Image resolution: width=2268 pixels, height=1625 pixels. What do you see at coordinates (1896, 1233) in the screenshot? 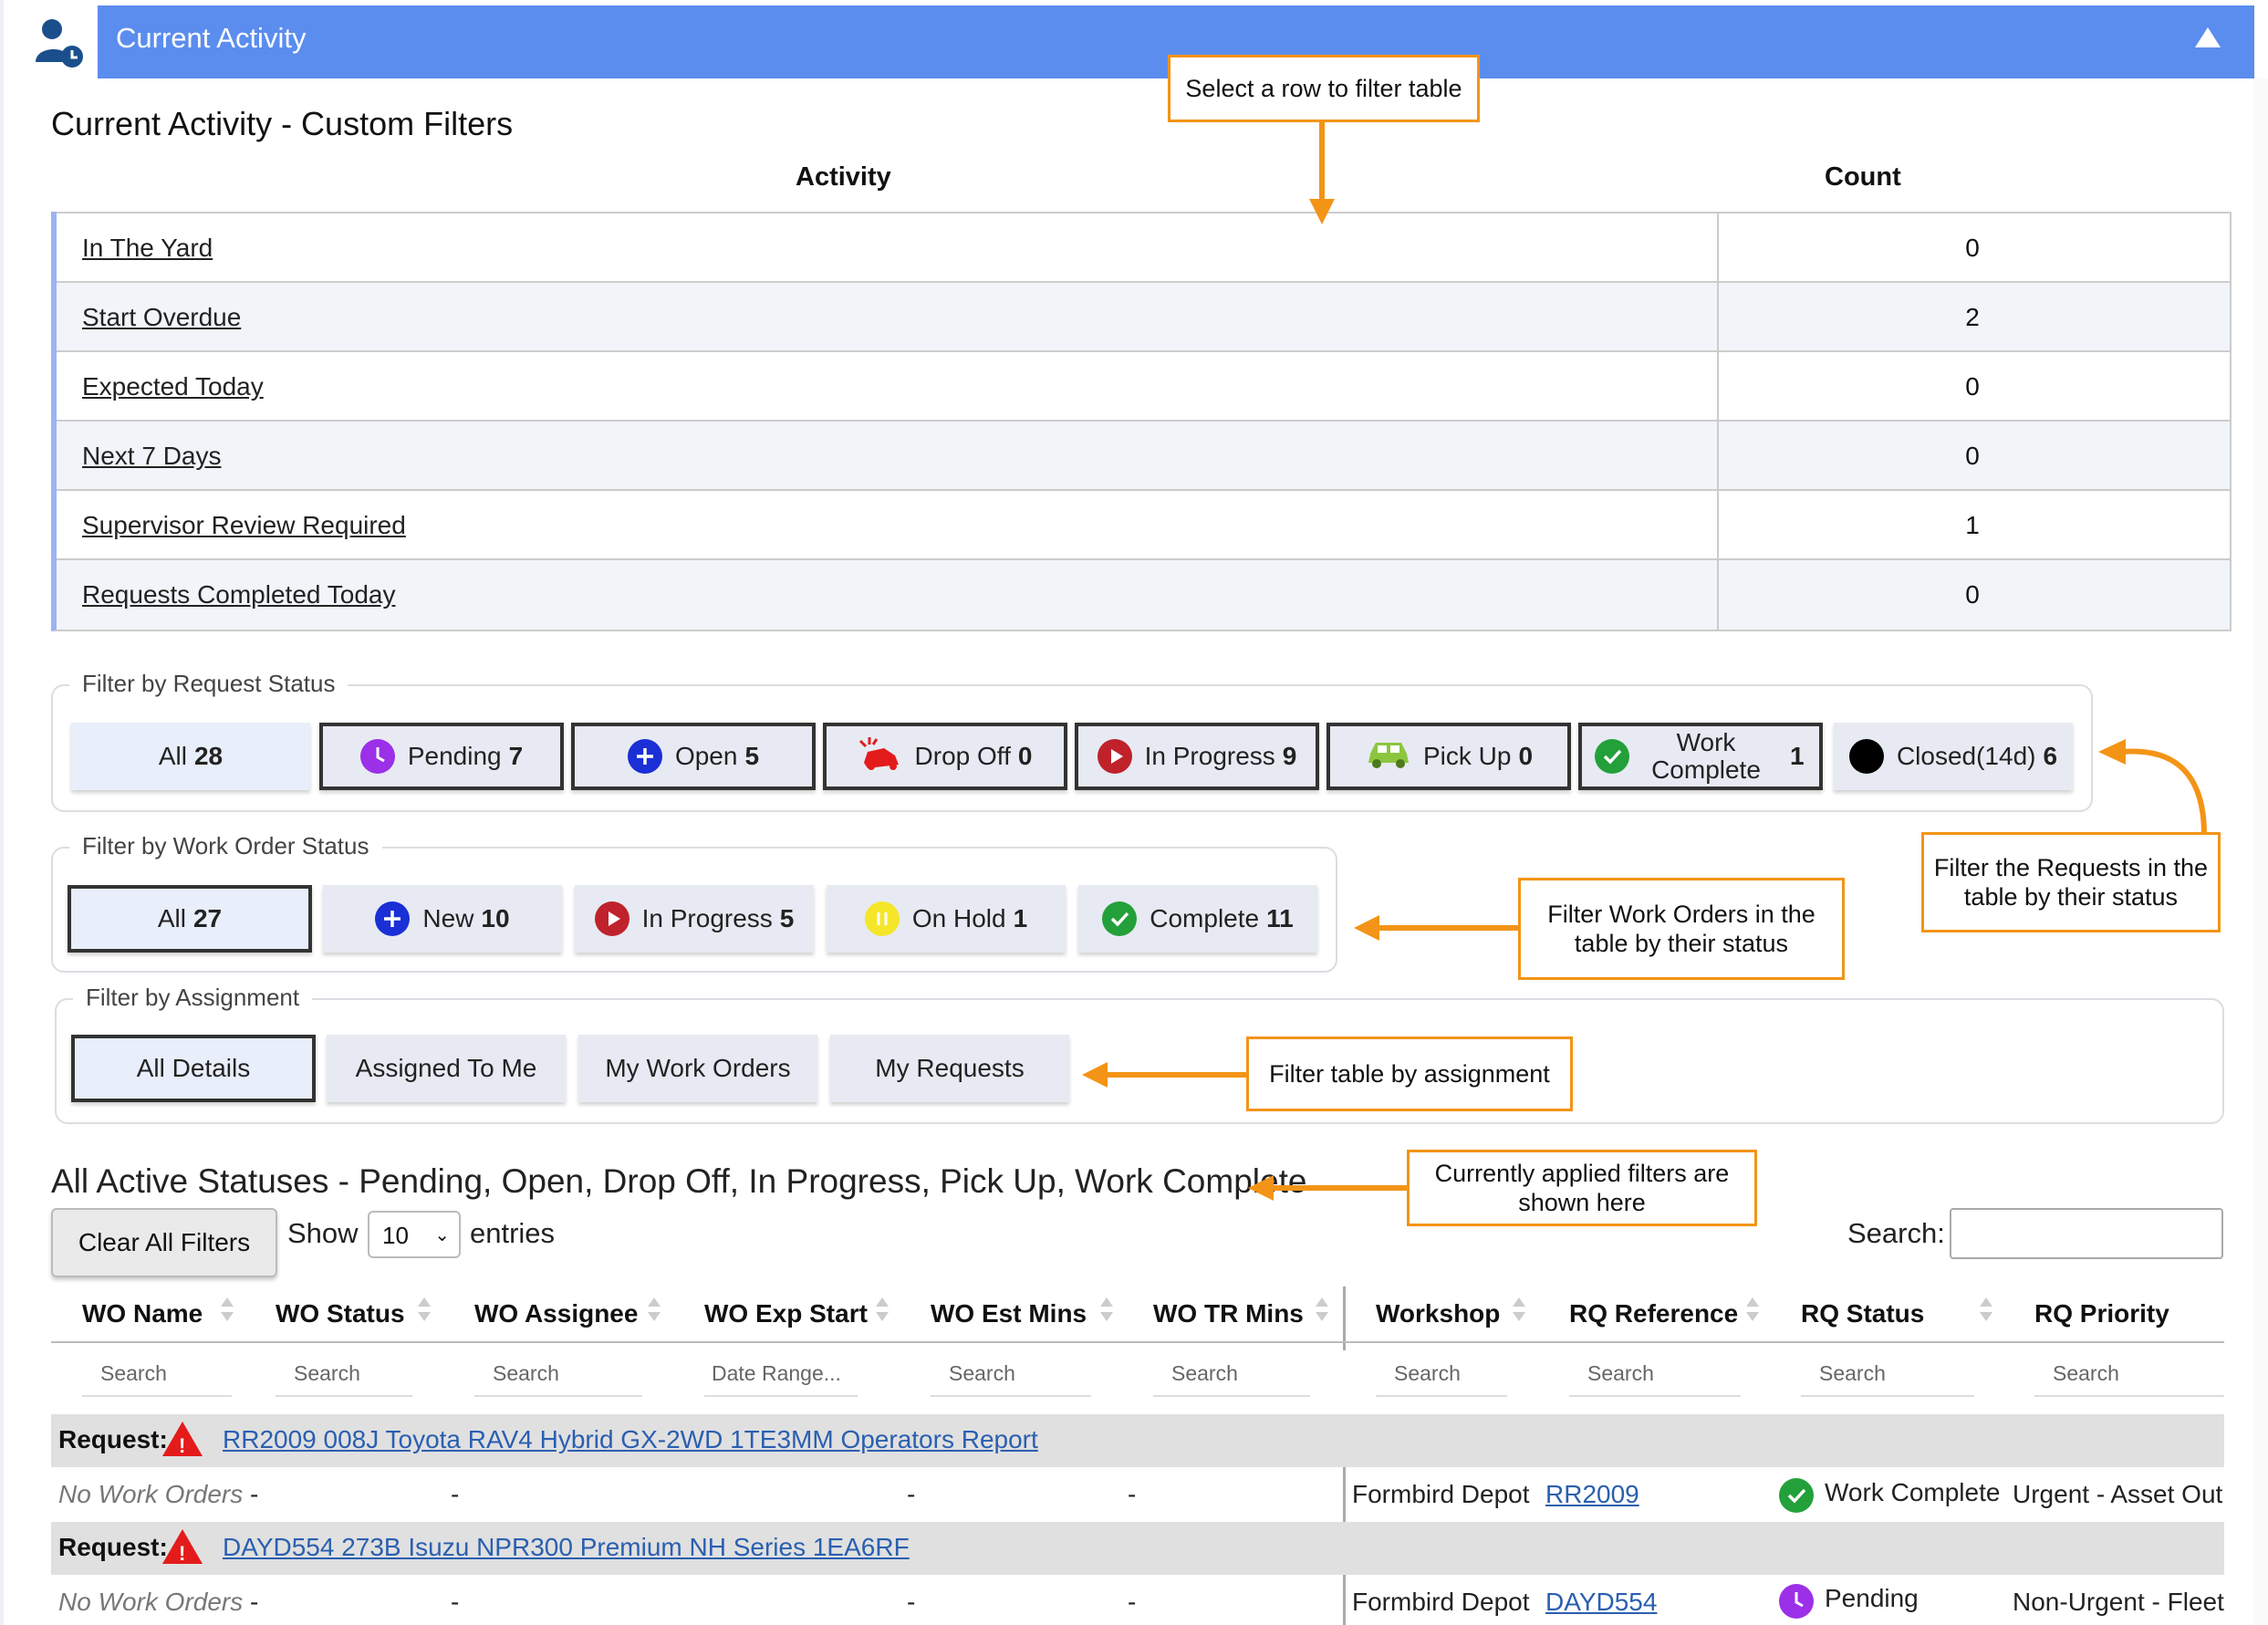
I see `search-label: Search:` at bounding box center [1896, 1233].